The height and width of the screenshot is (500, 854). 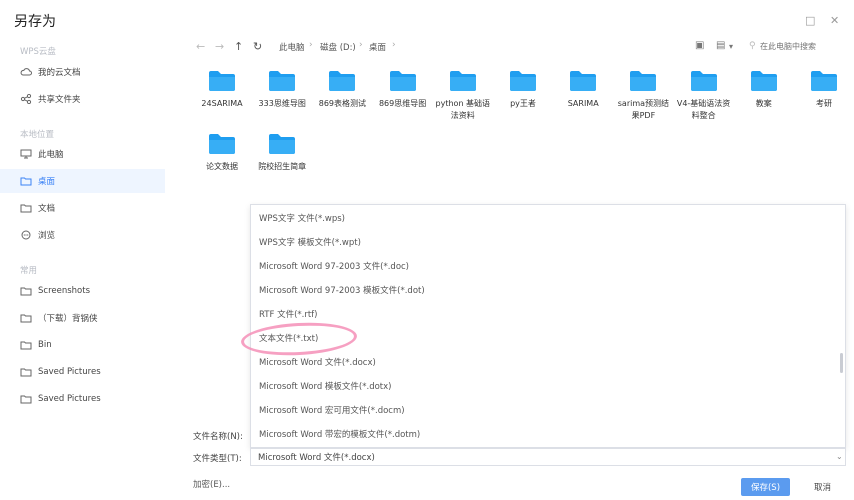 I want to click on browse-icon, so click(x=26, y=235).